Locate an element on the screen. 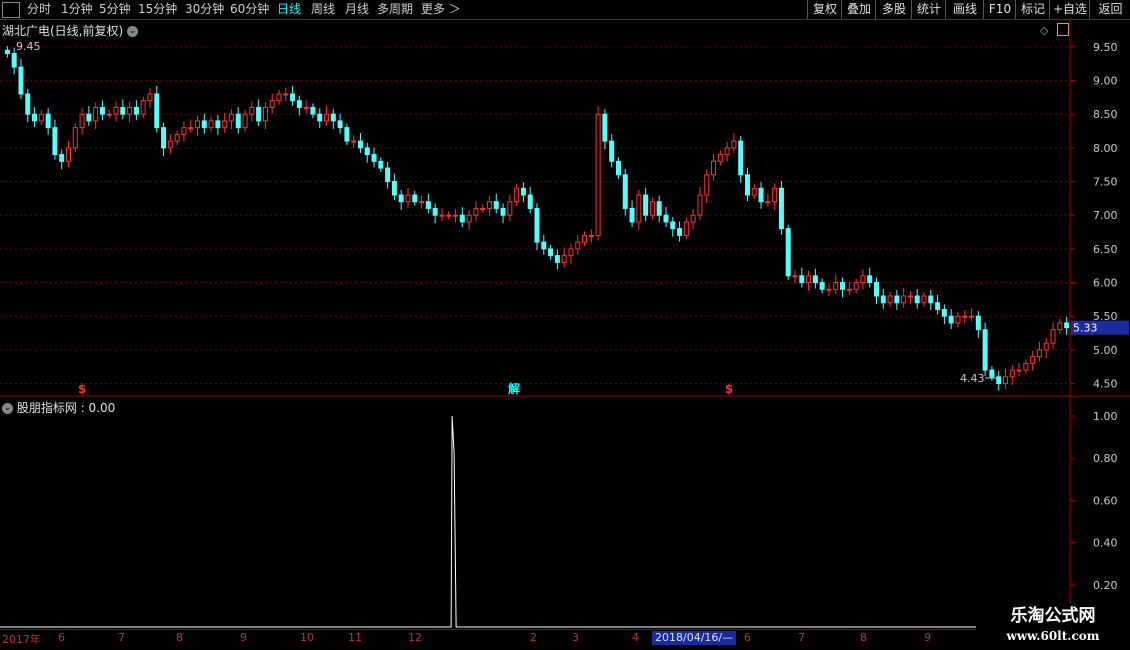 This screenshot has height=650, width=1130. chevron-down-icon: ⌄ is located at coordinates (7, 408).